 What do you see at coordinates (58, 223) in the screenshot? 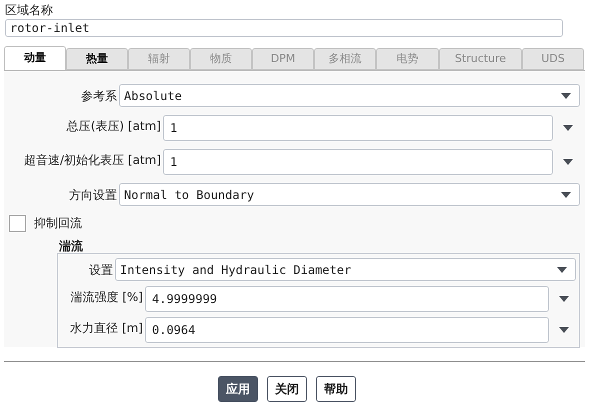
I see `checkbox-label: 抑制回流` at bounding box center [58, 223].